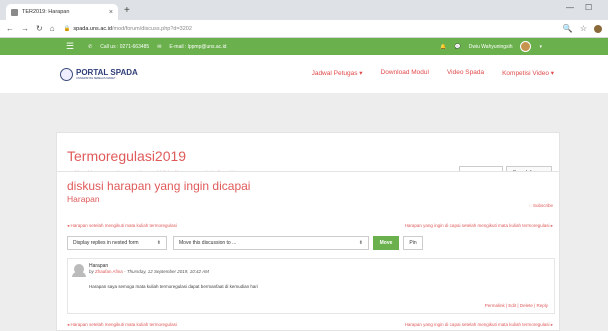 This screenshot has height=331, width=608. Describe the element at coordinates (598, 28) in the screenshot. I see `extension-icon` at that location.